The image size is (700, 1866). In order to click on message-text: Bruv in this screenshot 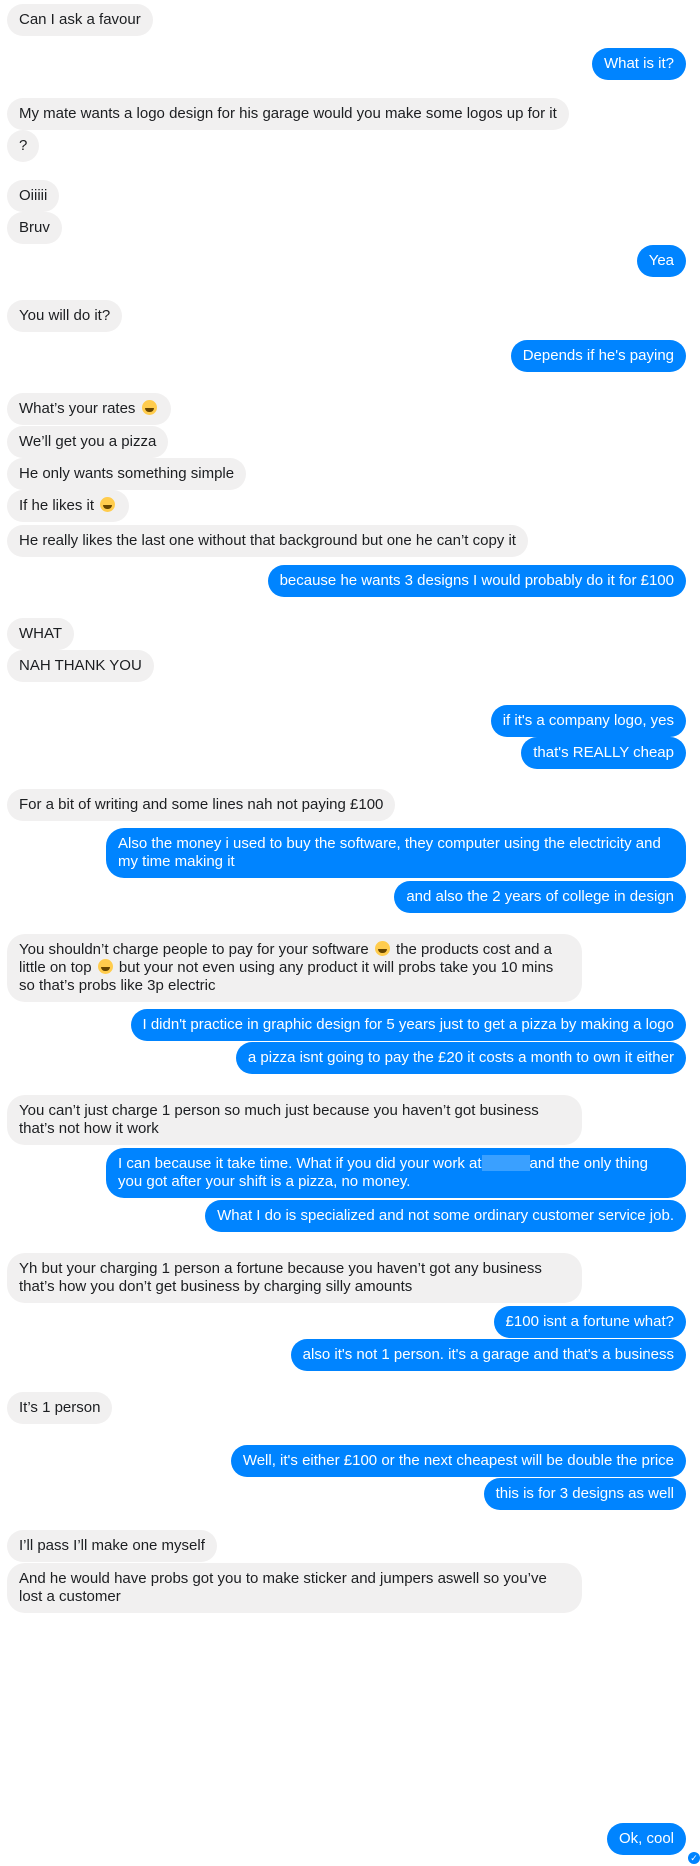, I will do `click(34, 227)`.